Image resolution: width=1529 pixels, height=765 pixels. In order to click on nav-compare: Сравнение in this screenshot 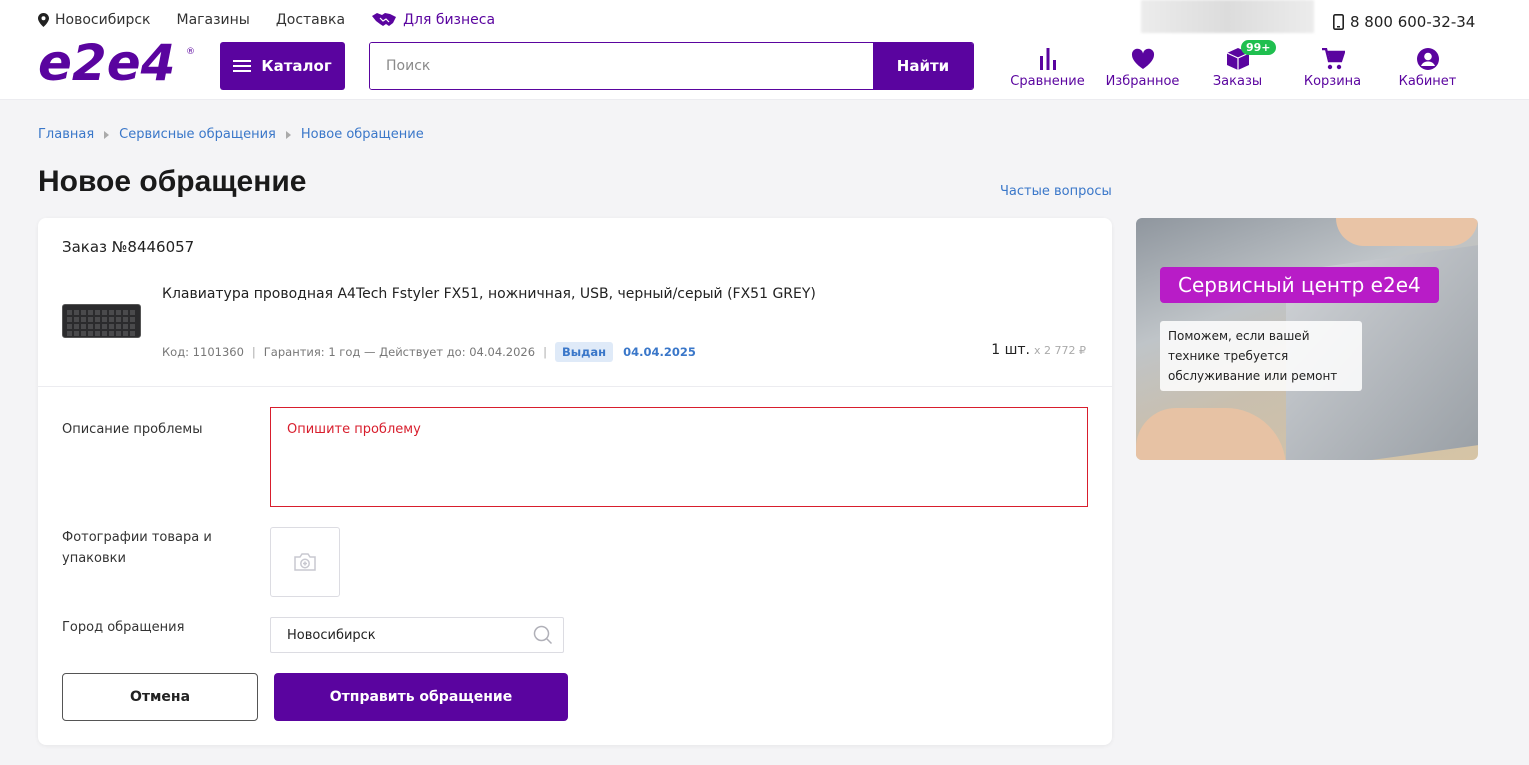, I will do `click(1047, 68)`.